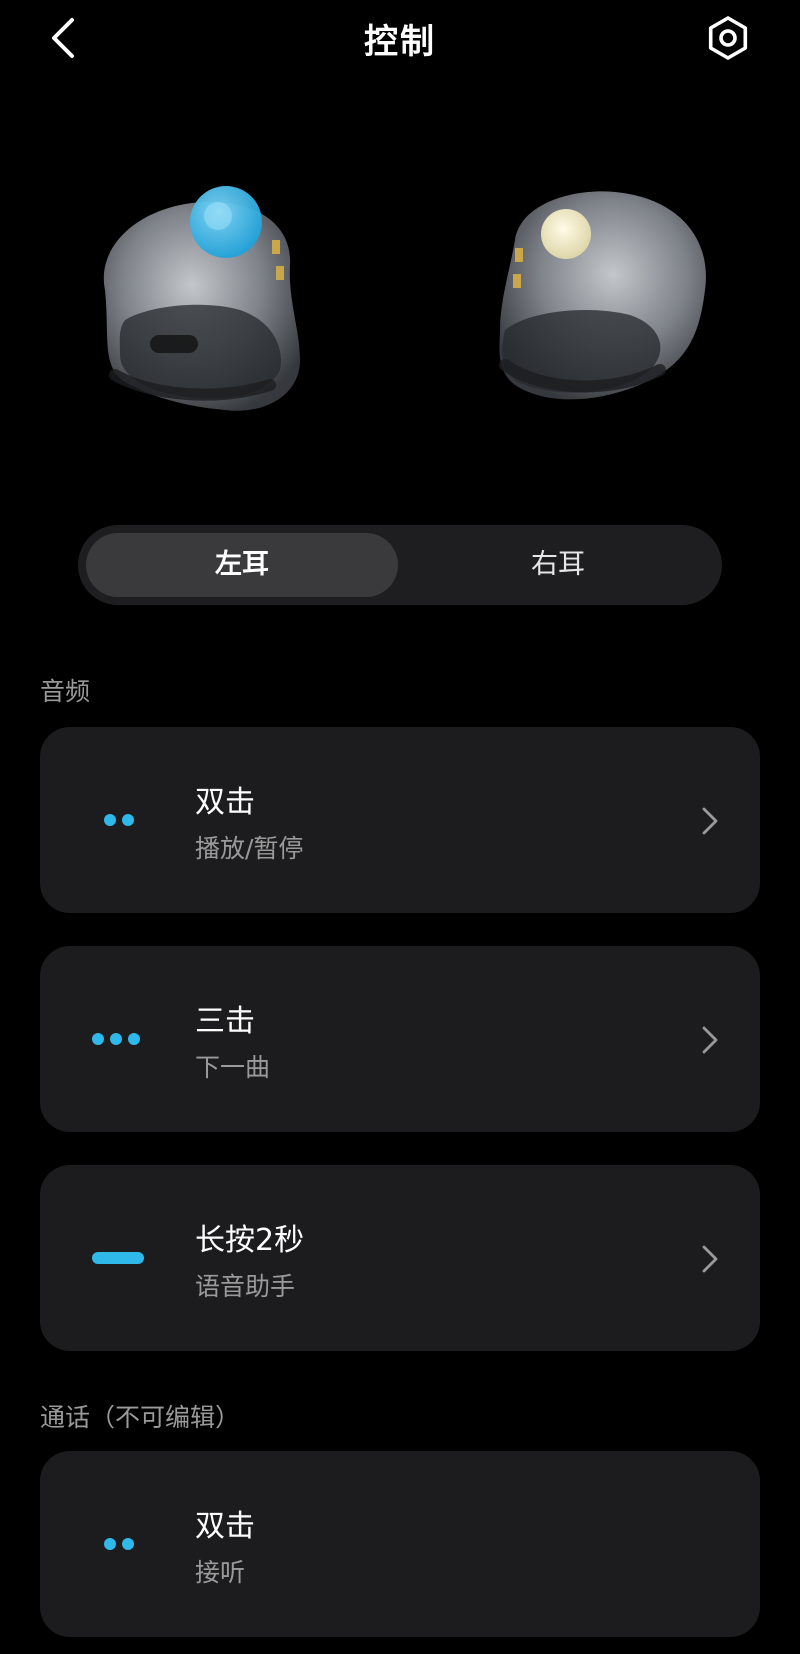 This screenshot has height=1654, width=800. What do you see at coordinates (400, 565) in the screenshot?
I see `ear-selector: 左耳 右耳` at bounding box center [400, 565].